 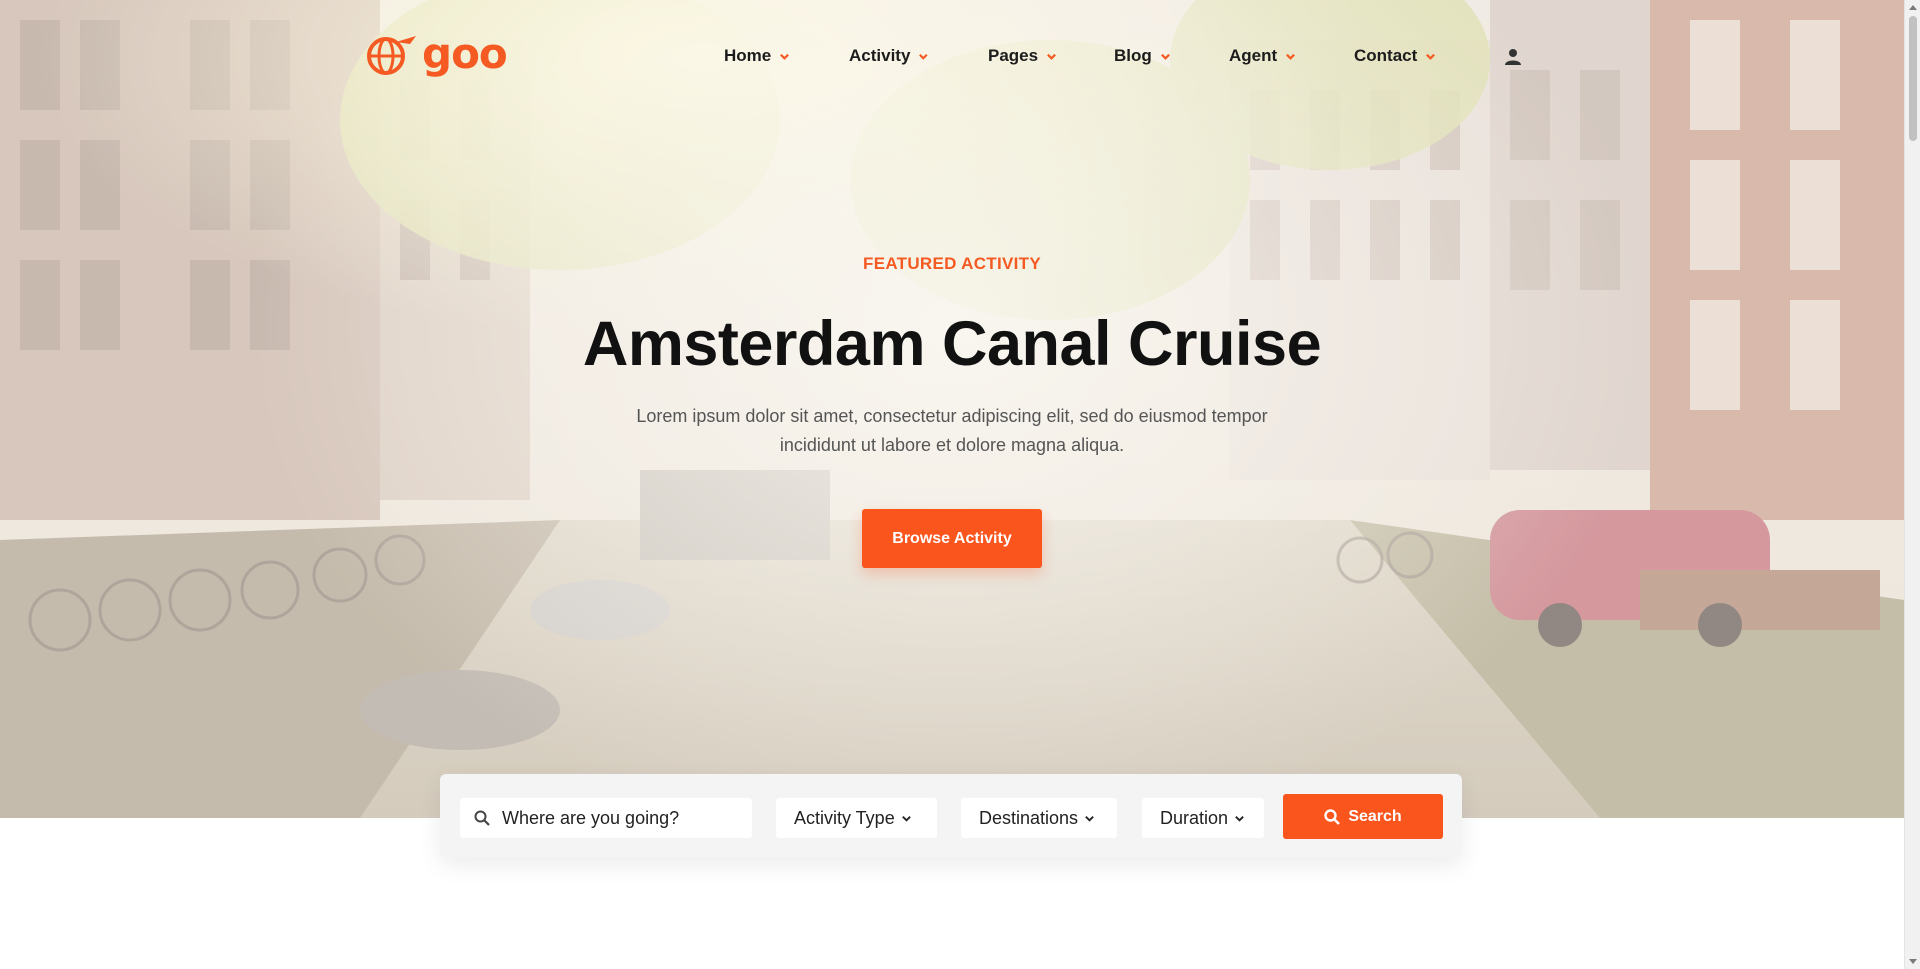 What do you see at coordinates (391, 55) in the screenshot?
I see `globe-logo-icon` at bounding box center [391, 55].